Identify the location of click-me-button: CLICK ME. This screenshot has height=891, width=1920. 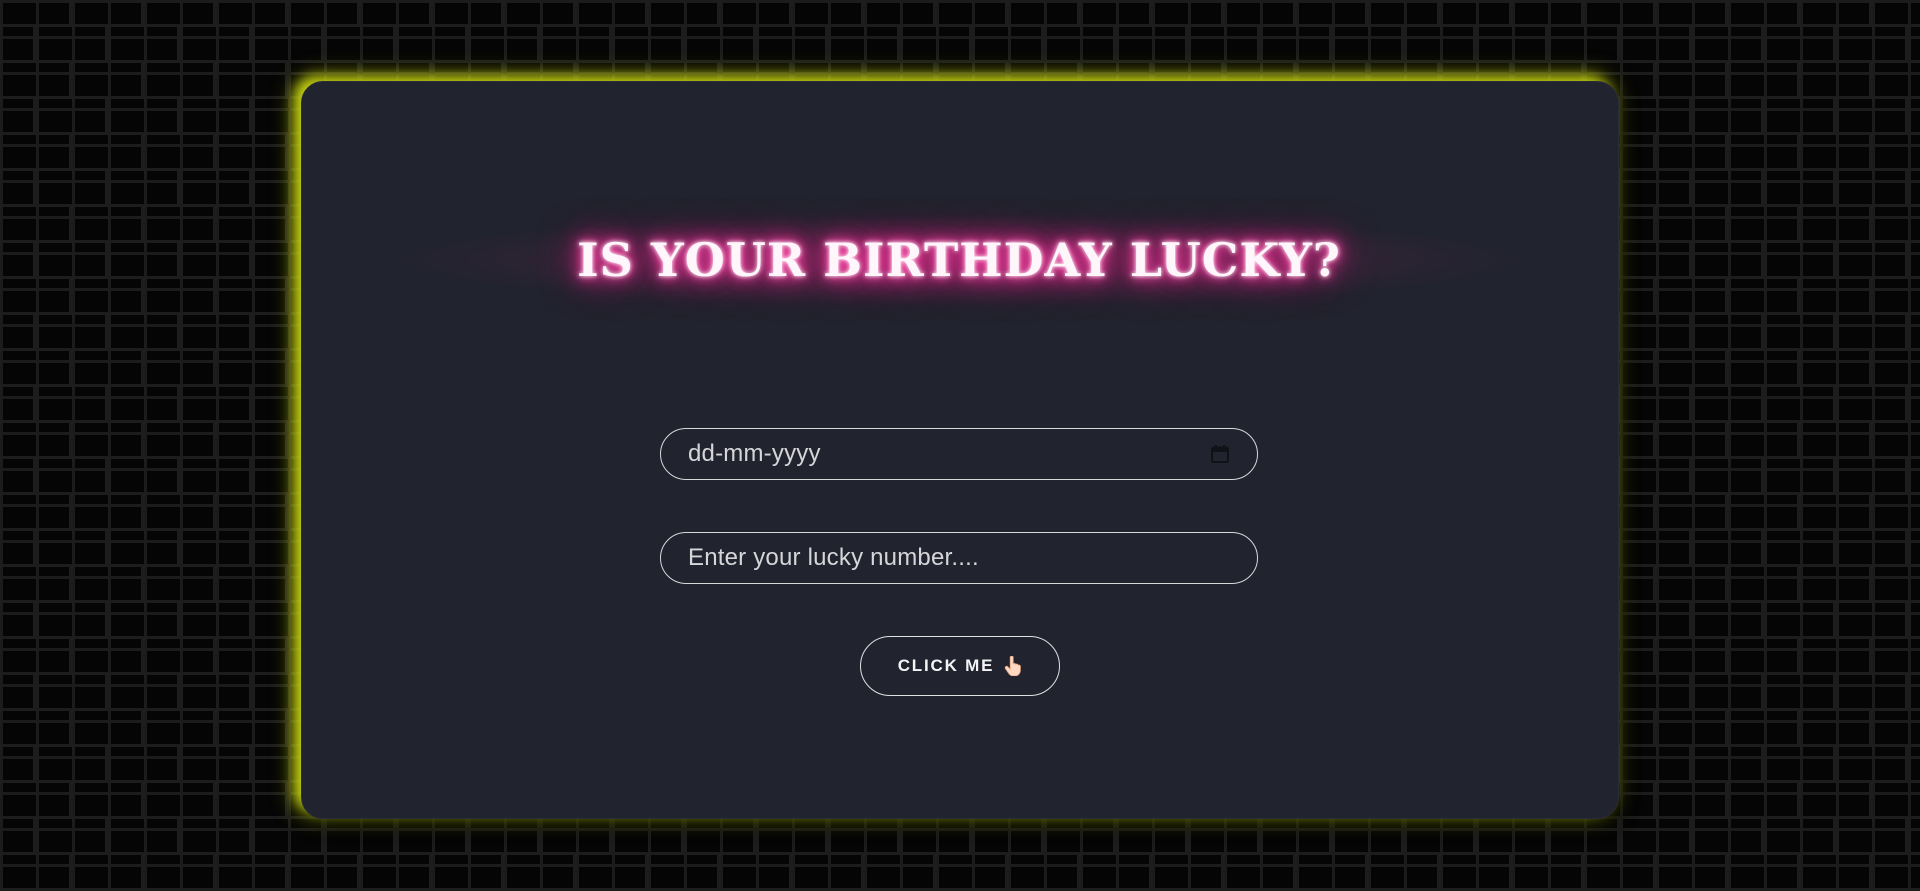
(960, 666).